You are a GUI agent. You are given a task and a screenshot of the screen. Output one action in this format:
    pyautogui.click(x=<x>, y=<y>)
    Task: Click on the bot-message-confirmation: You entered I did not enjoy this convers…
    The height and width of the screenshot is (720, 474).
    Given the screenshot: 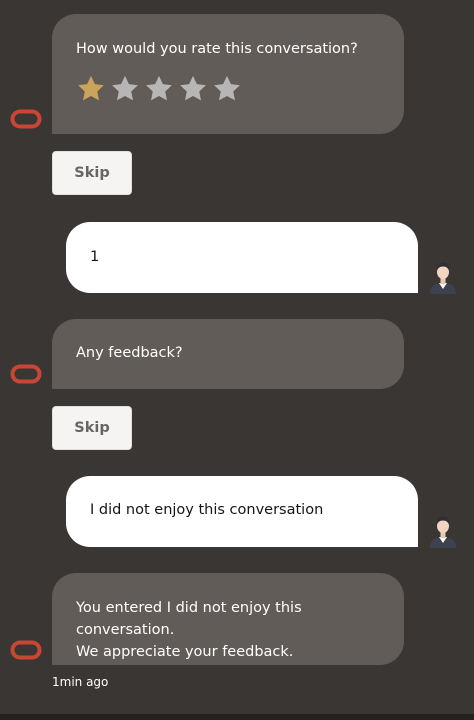 What is the action you would take?
    pyautogui.click(x=228, y=619)
    